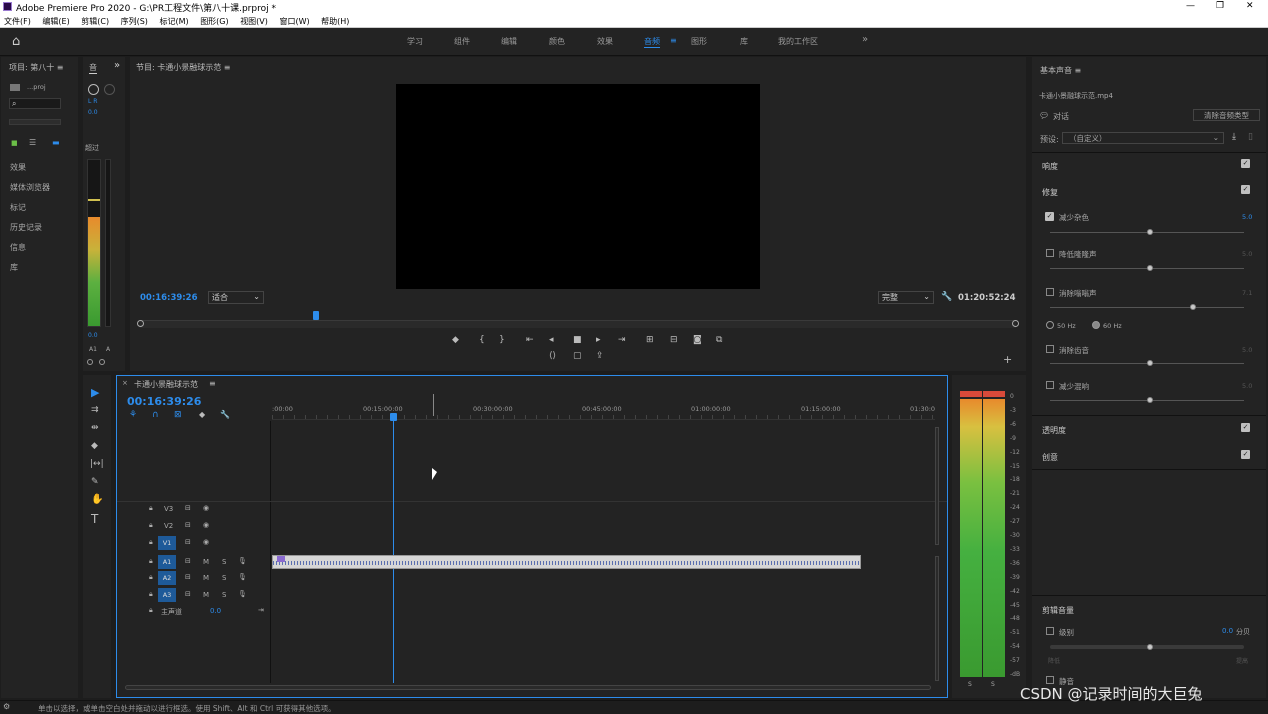  Describe the element at coordinates (95, 392) in the screenshot. I see `selection-tool-icon: ▶` at that location.